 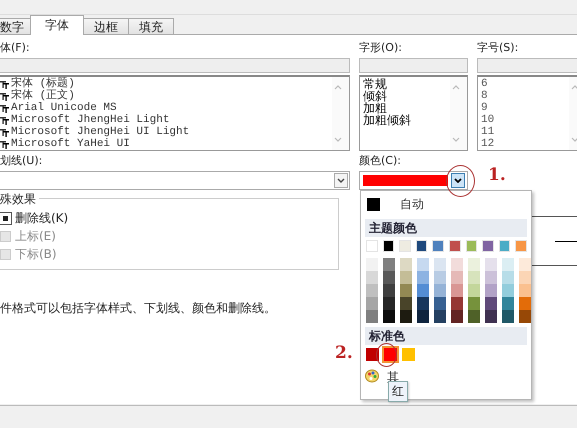 I want to click on list-item: 11, so click(x=487, y=132).